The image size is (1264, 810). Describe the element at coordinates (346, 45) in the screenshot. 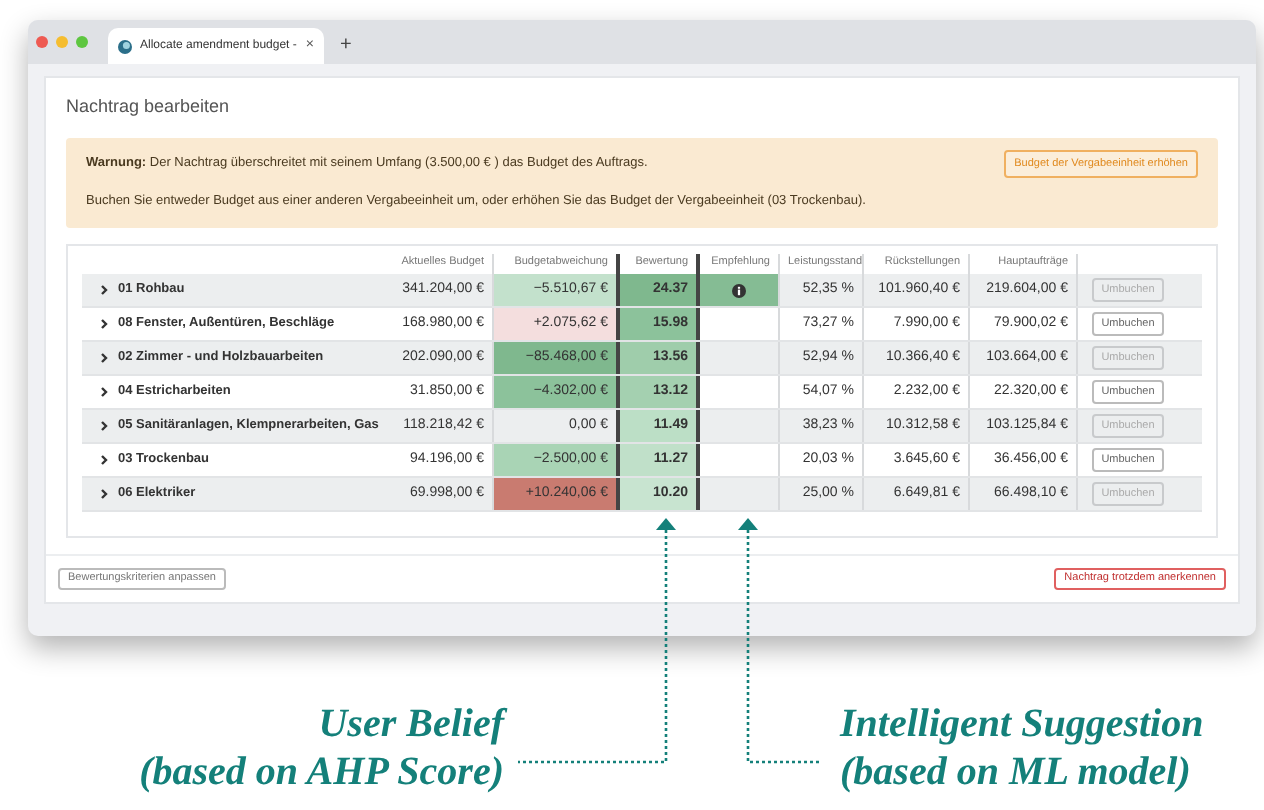

I see `new-tab-button: +` at that location.